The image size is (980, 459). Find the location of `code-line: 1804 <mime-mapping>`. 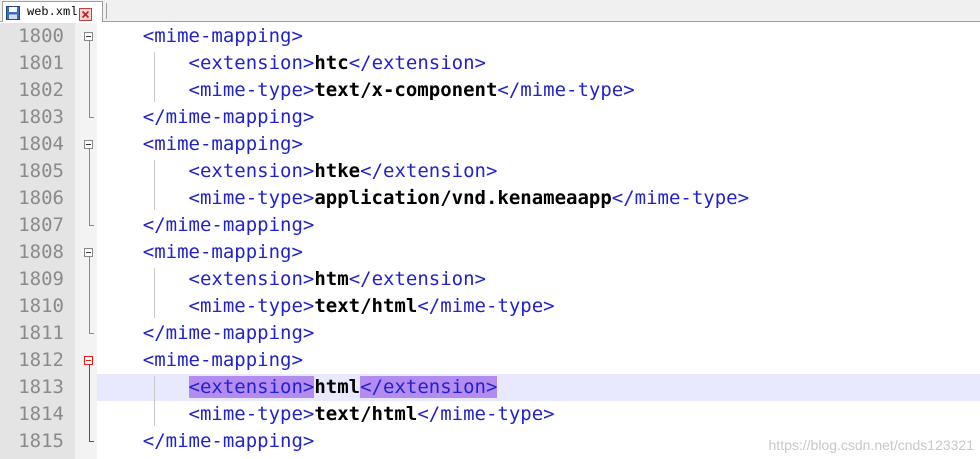

code-line: 1804 <mime-mapping> is located at coordinates (490, 144).